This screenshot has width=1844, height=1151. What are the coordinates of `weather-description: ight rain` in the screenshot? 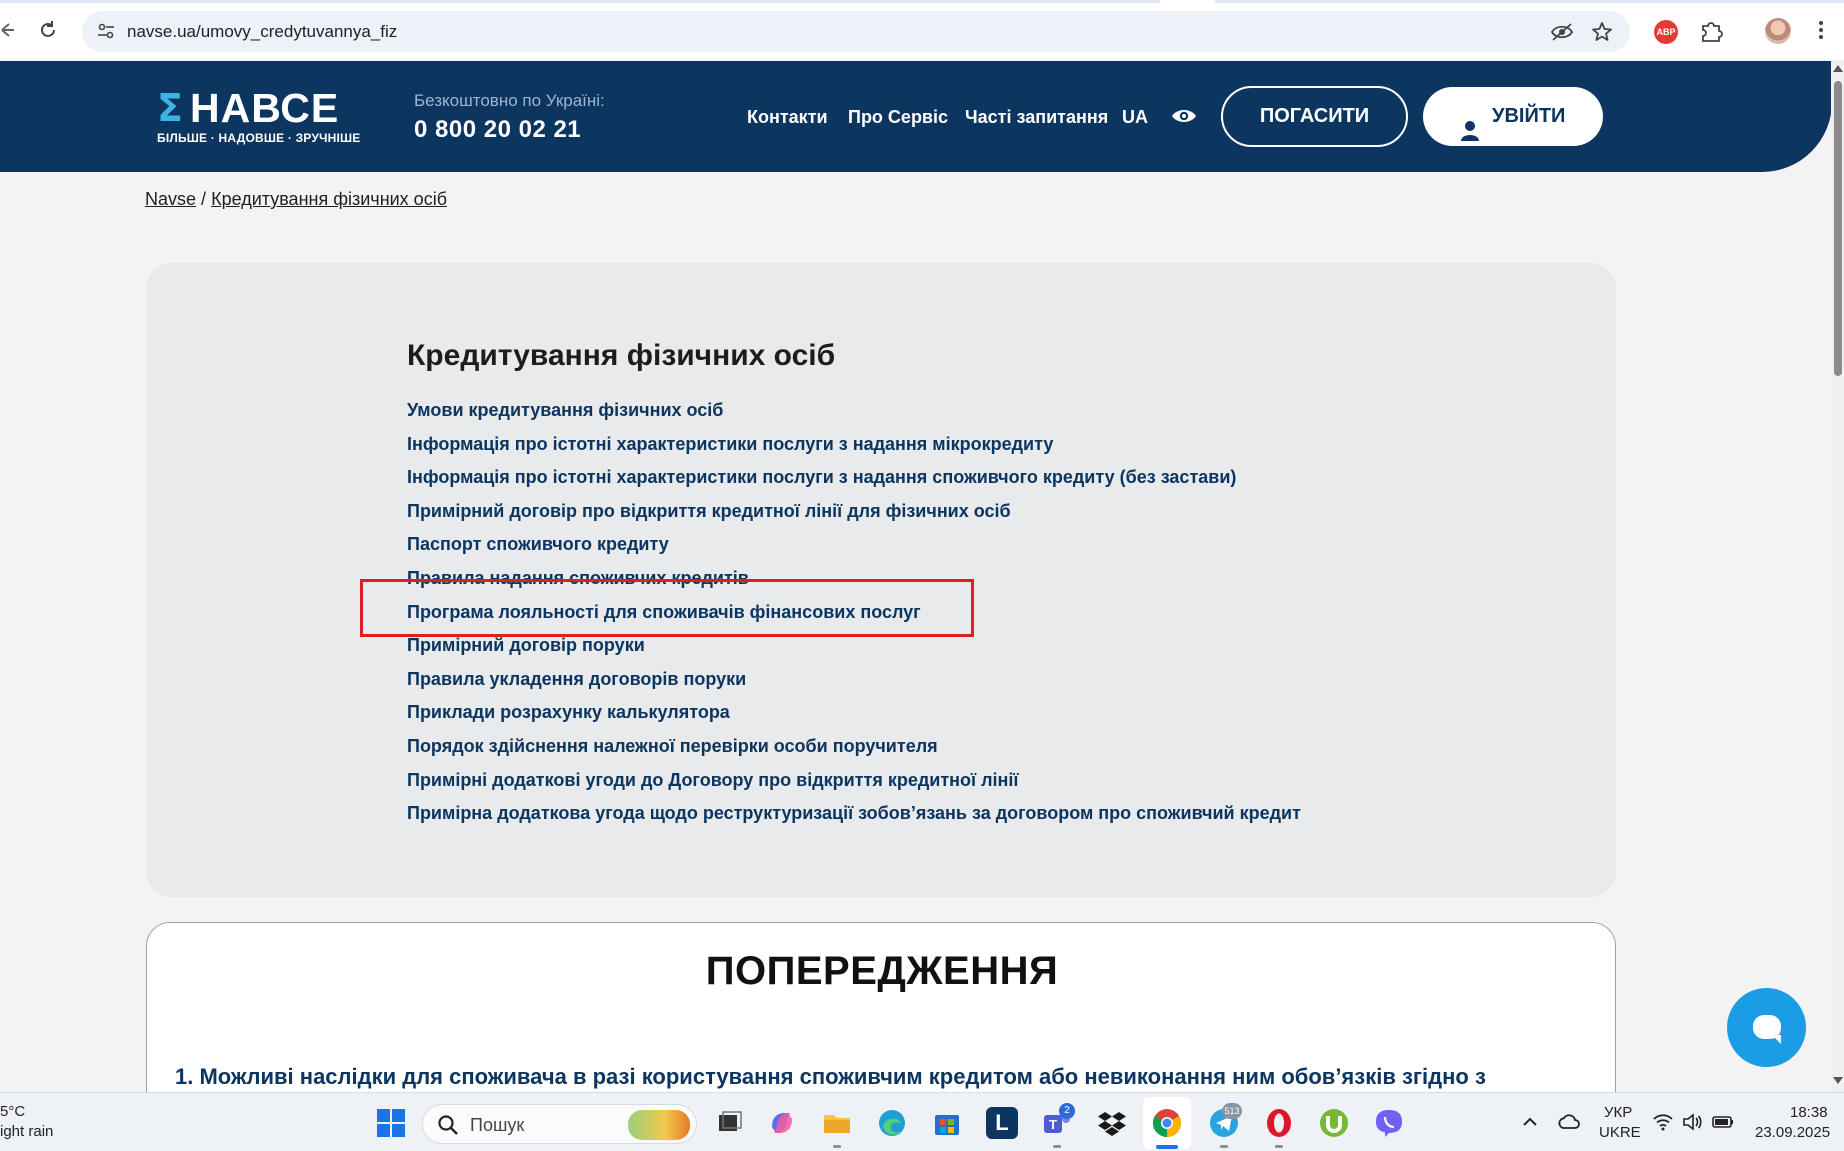 It's located at (26, 1131).